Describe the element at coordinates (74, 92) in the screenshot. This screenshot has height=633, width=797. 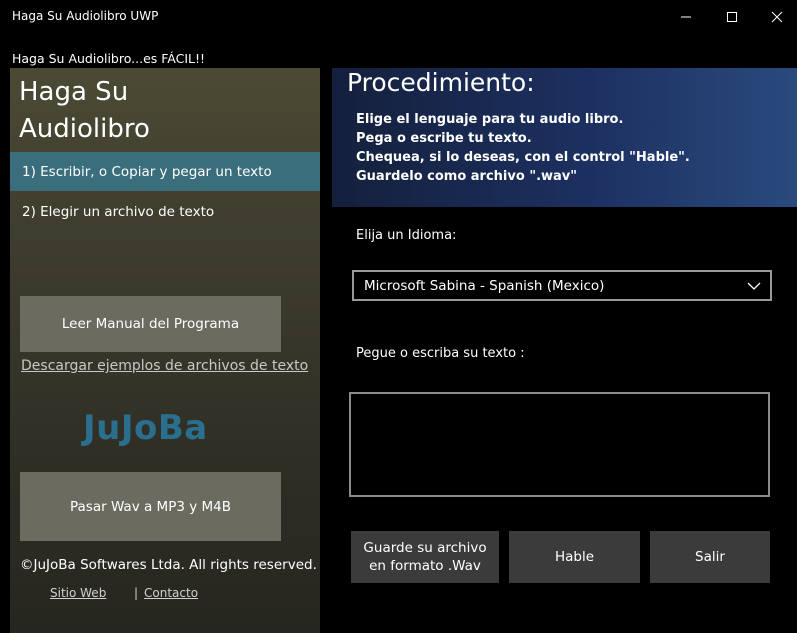
I see `sidebar-title-line1: Haga Su` at that location.